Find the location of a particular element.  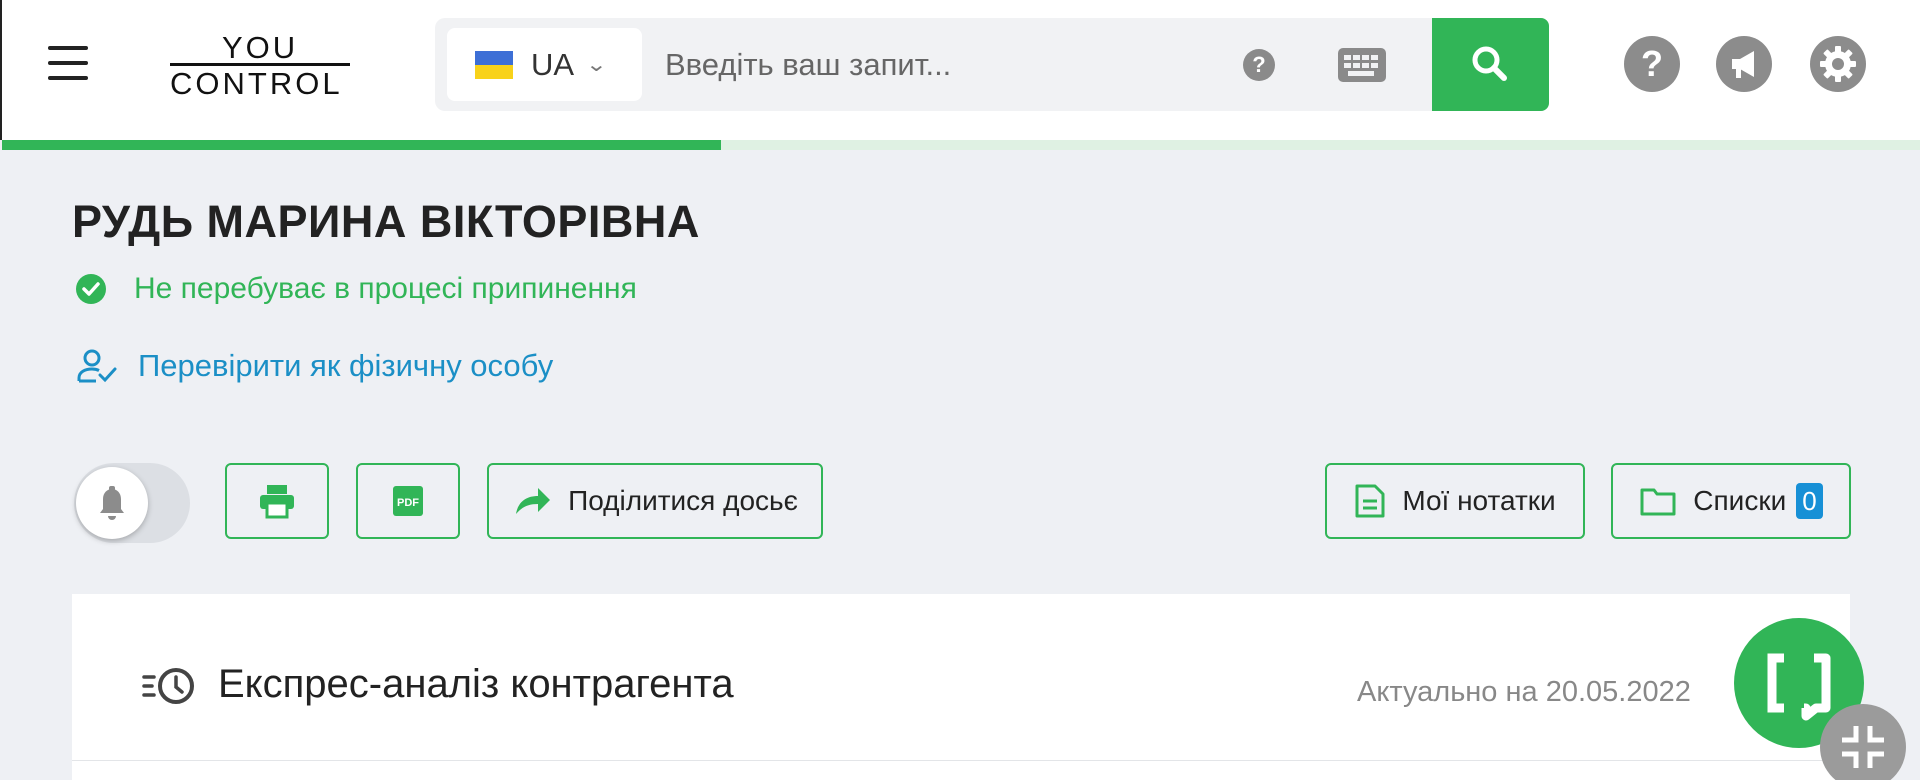

search-input is located at coordinates (935, 64).